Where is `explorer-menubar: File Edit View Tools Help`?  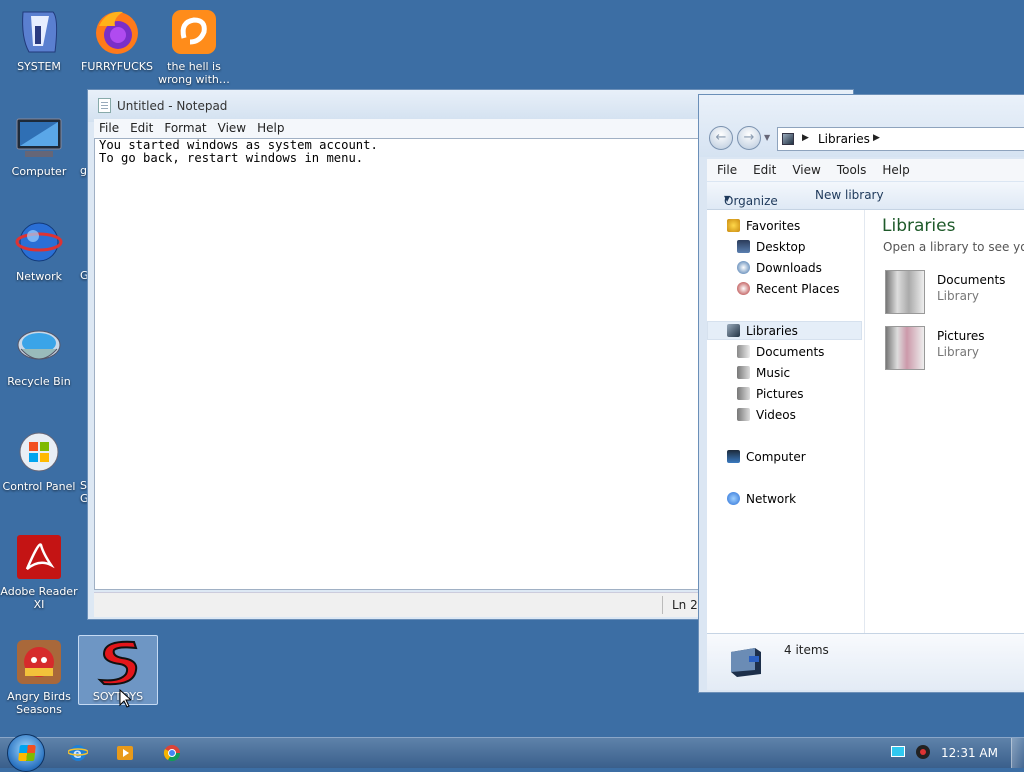
explorer-menubar: File Edit View Tools Help is located at coordinates (865, 170).